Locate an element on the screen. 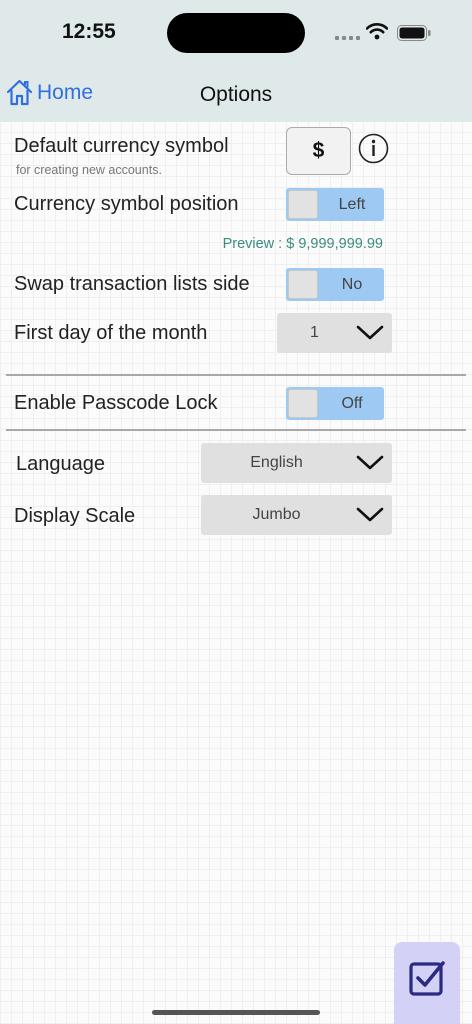 The width and height of the screenshot is (472, 1024). language-value: English is located at coordinates (276, 462).